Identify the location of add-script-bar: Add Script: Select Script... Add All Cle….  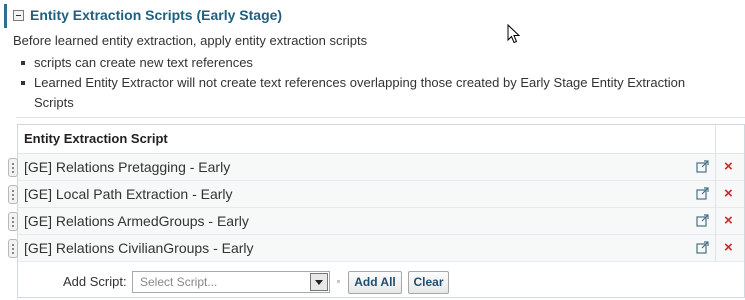
(381, 280).